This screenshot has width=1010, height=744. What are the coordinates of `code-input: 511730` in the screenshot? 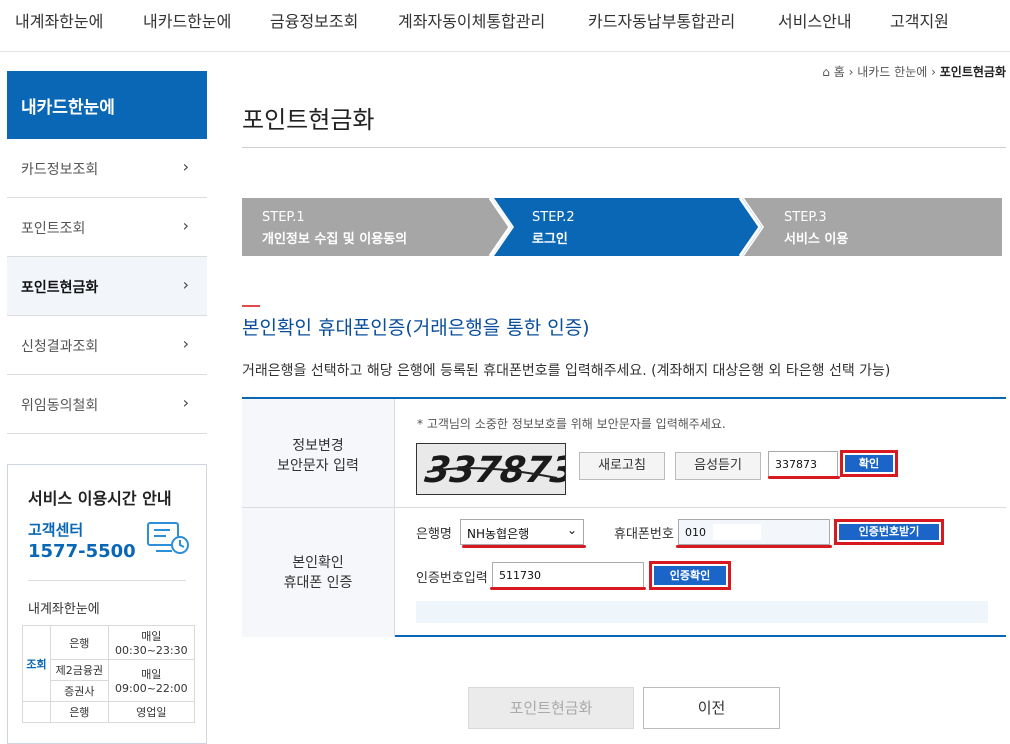 It's located at (568, 575).